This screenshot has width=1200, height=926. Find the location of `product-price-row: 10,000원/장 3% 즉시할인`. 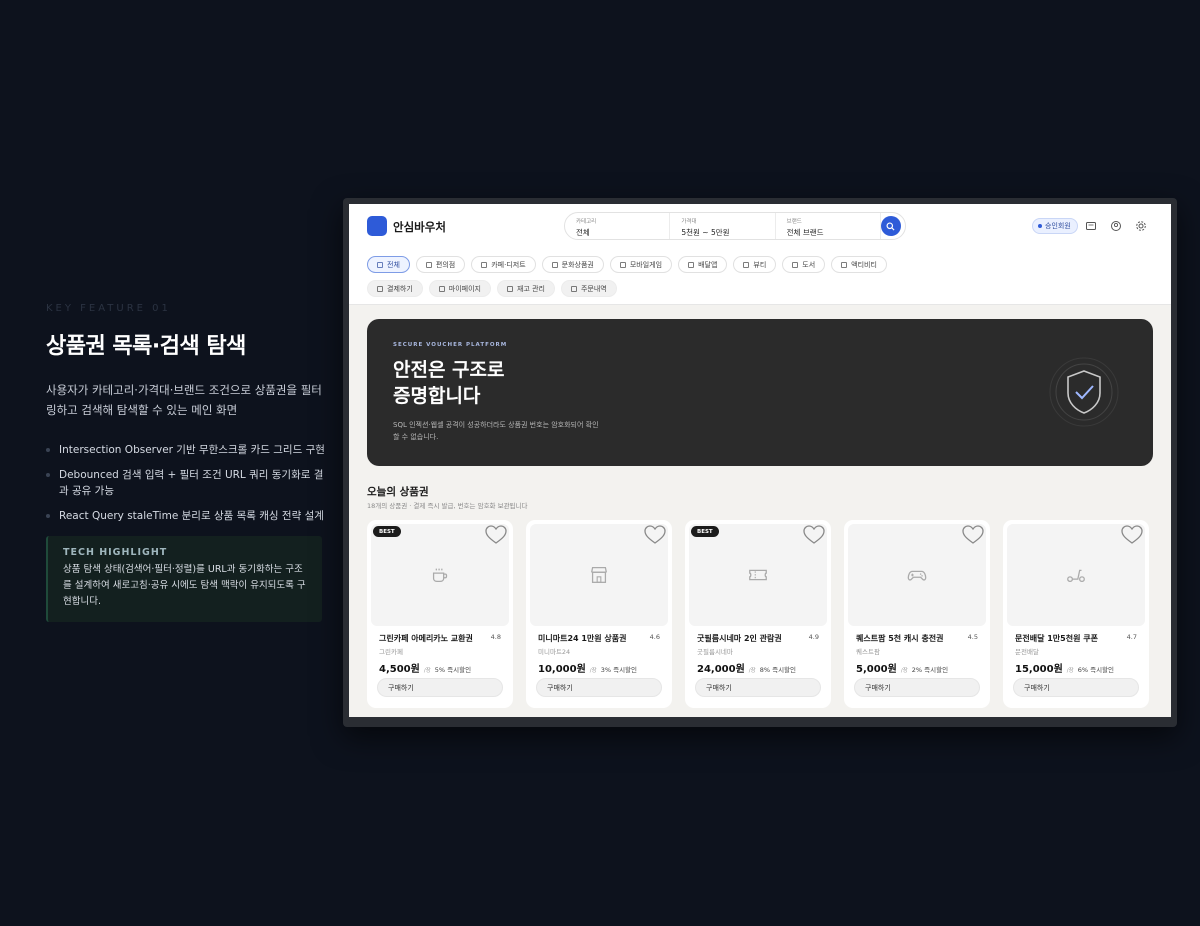

product-price-row: 10,000원/장 3% 즉시할인 is located at coordinates (588, 669).